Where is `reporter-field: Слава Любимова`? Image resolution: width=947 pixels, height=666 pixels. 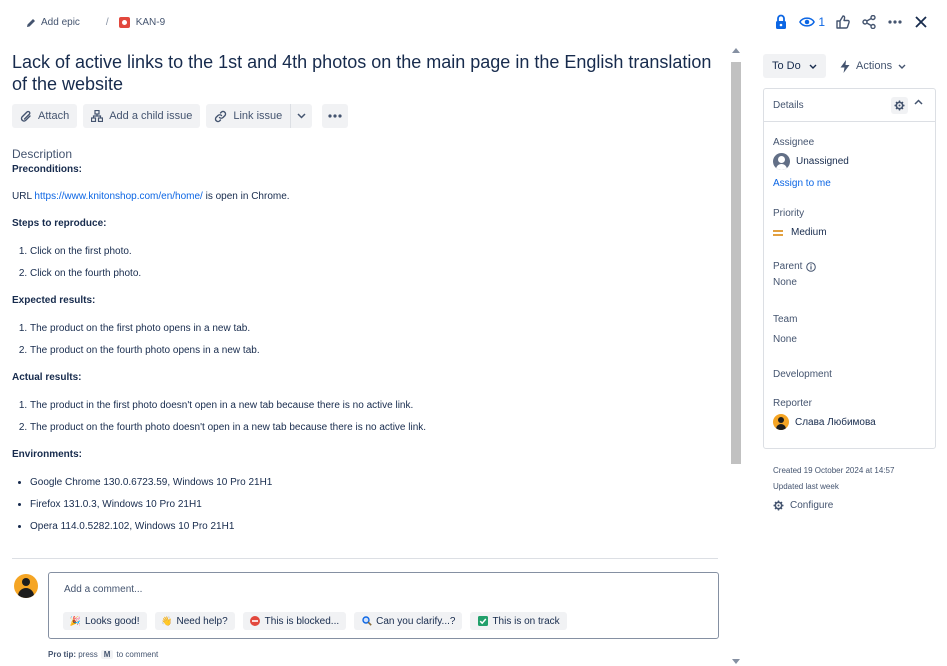 reporter-field: Слава Любимова is located at coordinates (824, 422).